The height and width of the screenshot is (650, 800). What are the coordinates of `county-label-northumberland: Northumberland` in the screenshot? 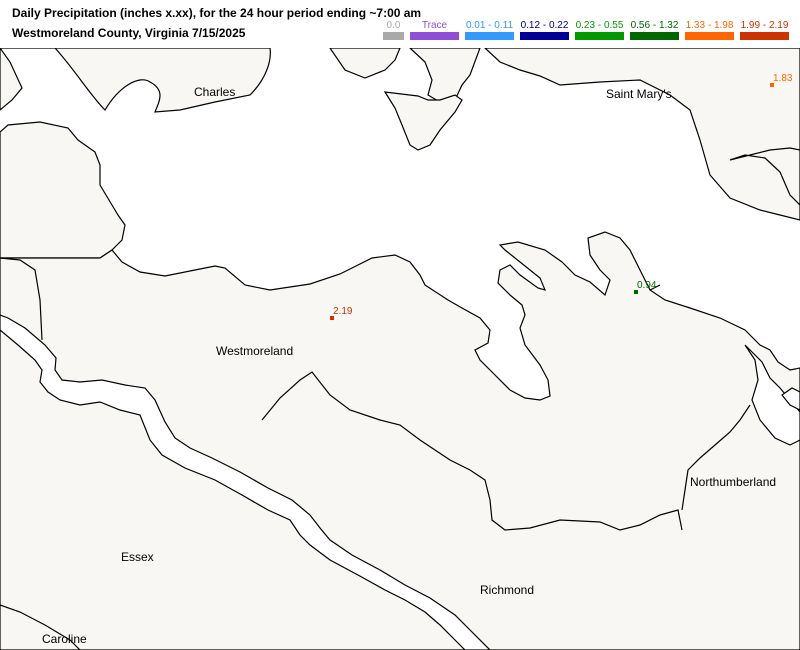 It's located at (733, 482).